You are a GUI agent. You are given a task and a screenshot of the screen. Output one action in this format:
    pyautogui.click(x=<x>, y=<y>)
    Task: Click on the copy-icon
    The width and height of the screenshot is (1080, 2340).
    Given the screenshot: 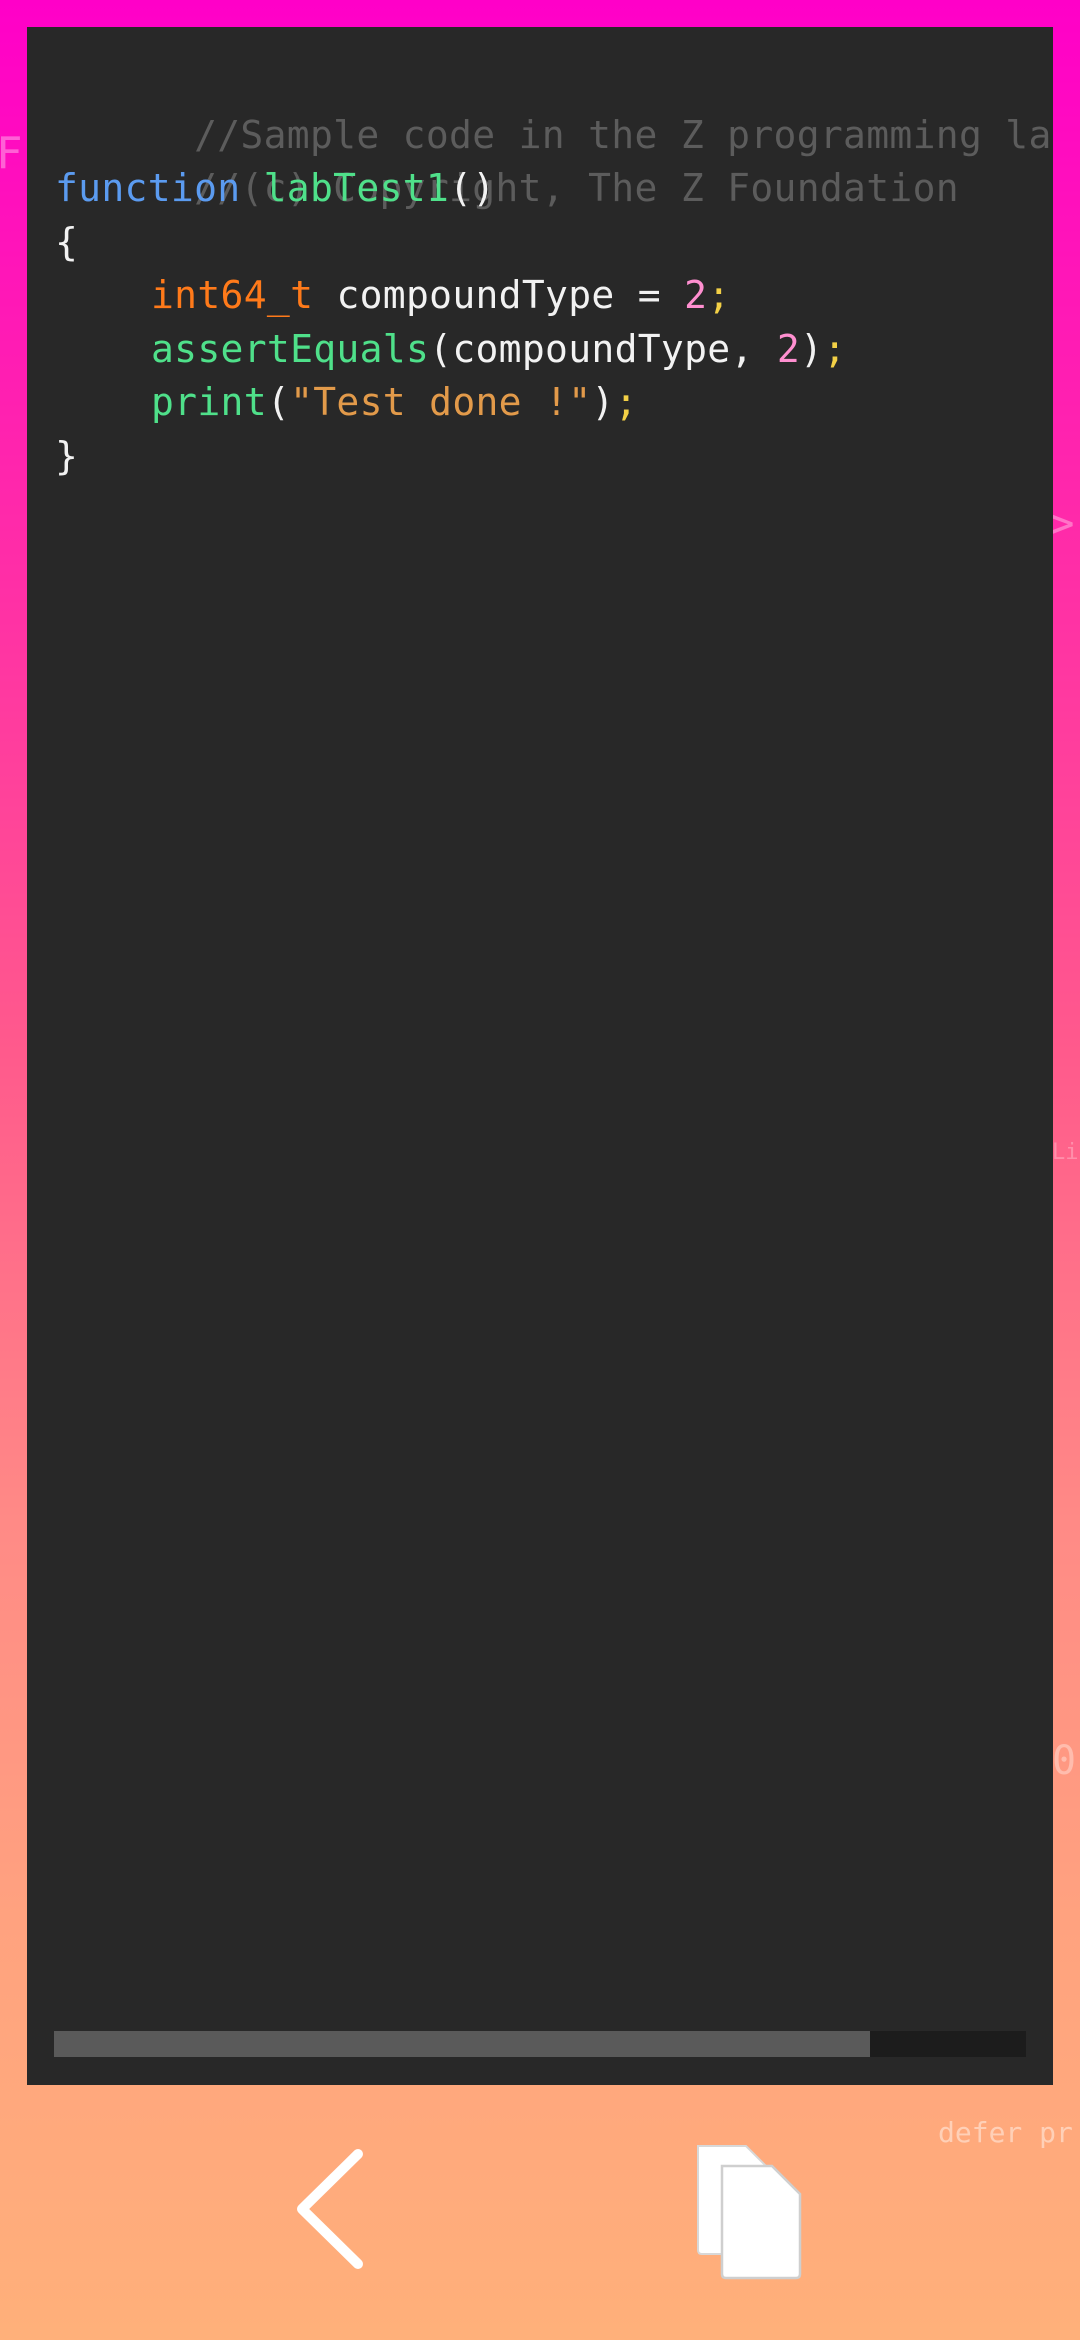 What is the action you would take?
    pyautogui.click(x=749, y=2212)
    